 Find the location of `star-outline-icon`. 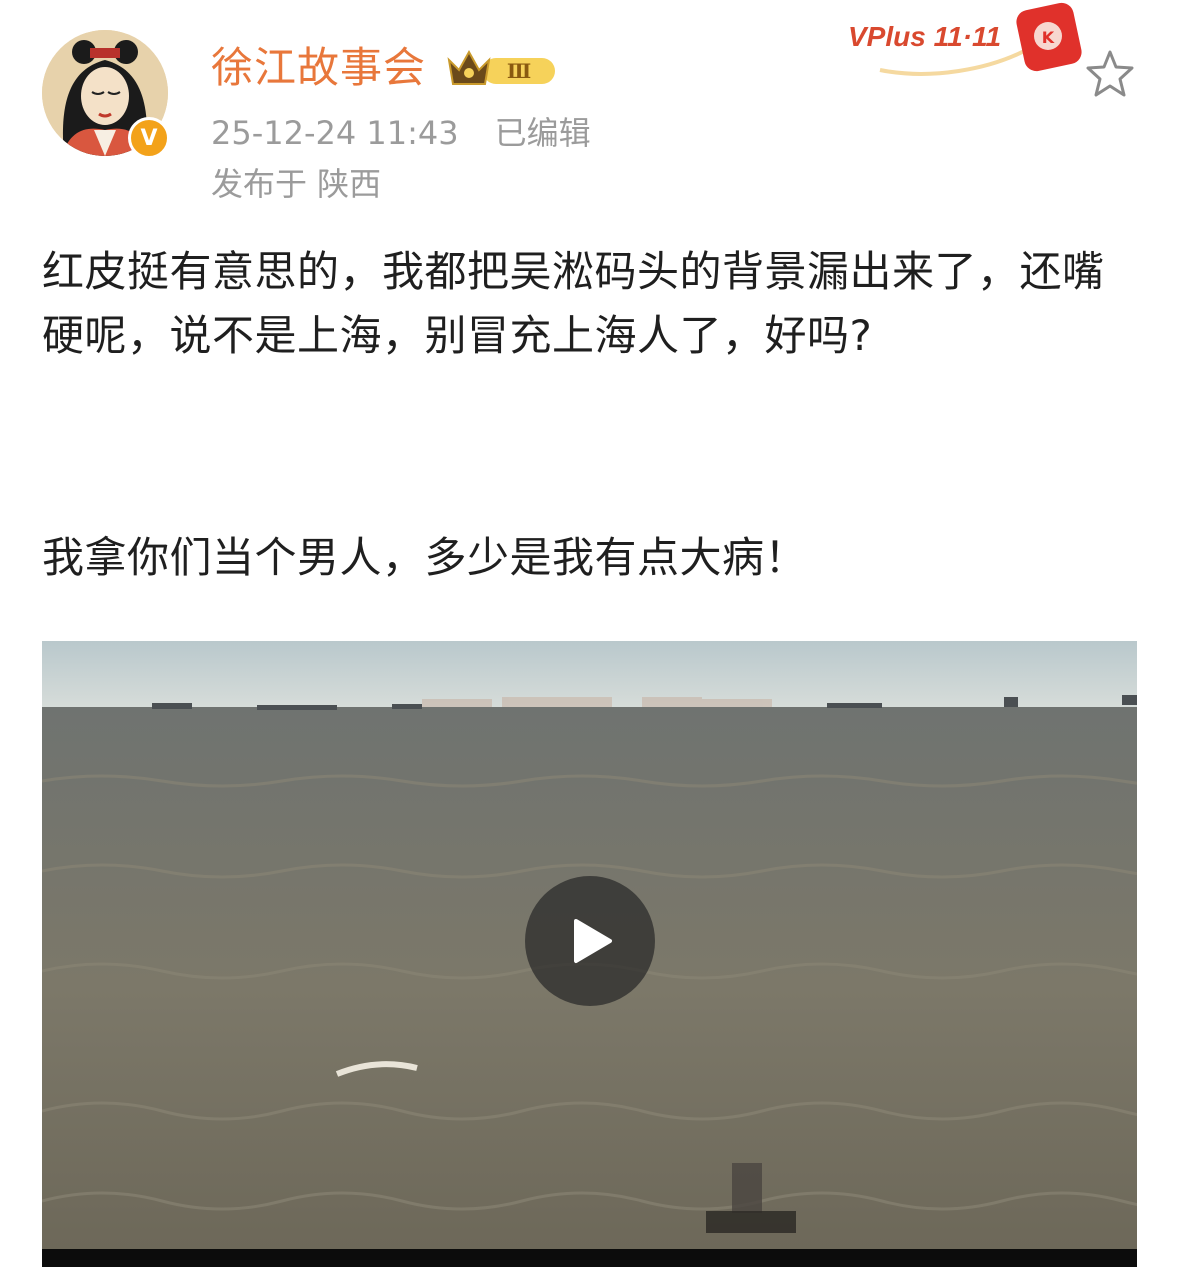

star-outline-icon is located at coordinates (1110, 74).